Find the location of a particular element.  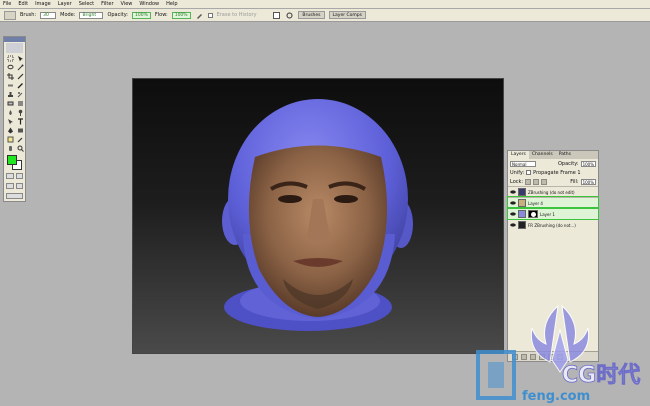

healing-brush-tool-icon is located at coordinates (10, 85).